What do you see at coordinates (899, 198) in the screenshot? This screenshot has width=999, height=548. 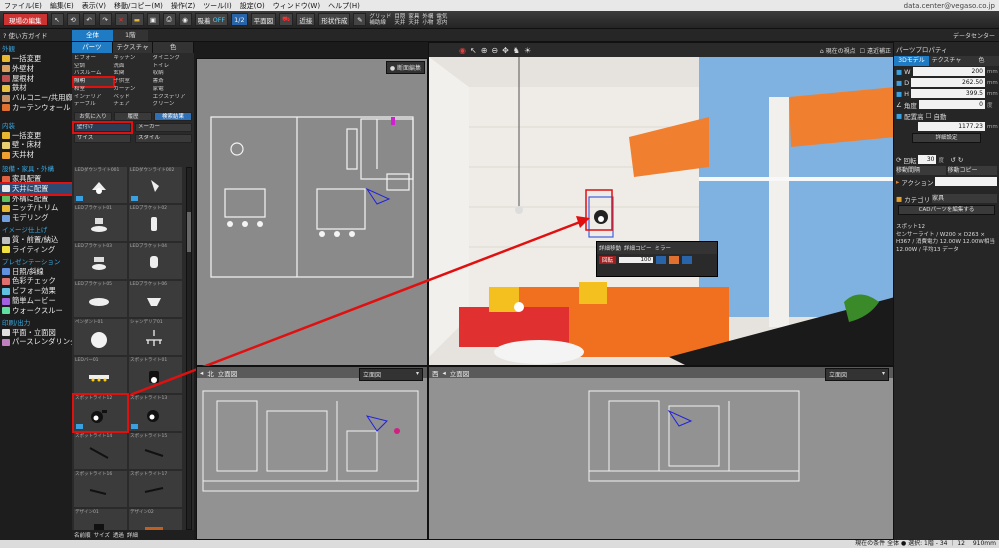 I see `category-icon: ■` at bounding box center [899, 198].